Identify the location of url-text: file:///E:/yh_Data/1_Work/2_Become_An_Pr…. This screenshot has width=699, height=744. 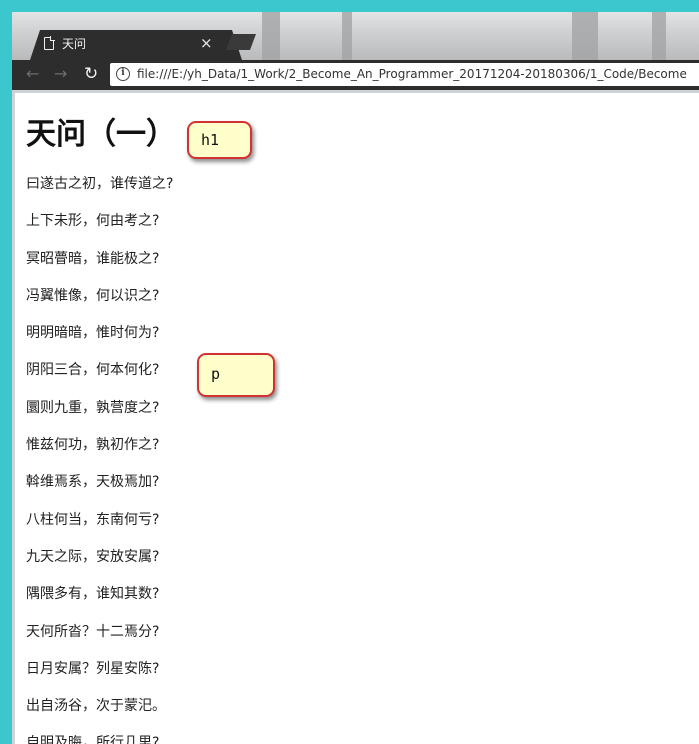
(412, 74).